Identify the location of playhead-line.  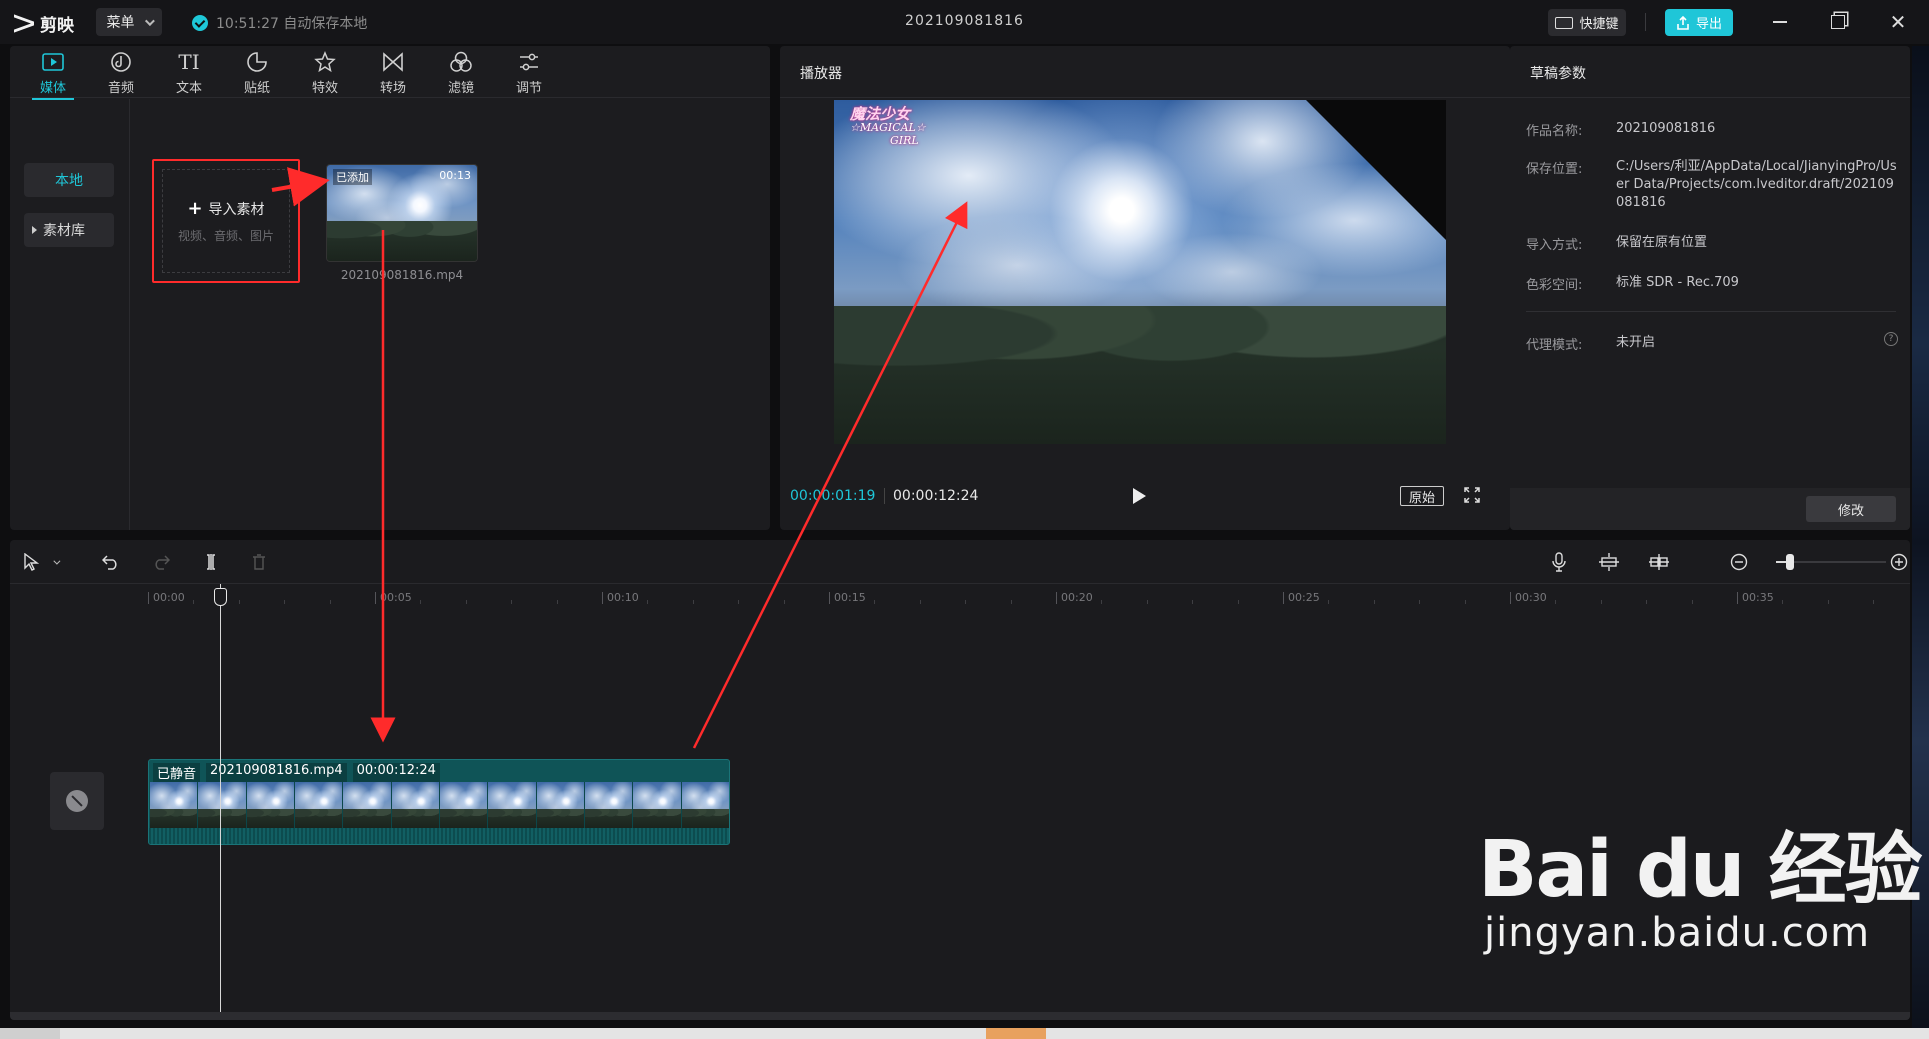
(220, 802).